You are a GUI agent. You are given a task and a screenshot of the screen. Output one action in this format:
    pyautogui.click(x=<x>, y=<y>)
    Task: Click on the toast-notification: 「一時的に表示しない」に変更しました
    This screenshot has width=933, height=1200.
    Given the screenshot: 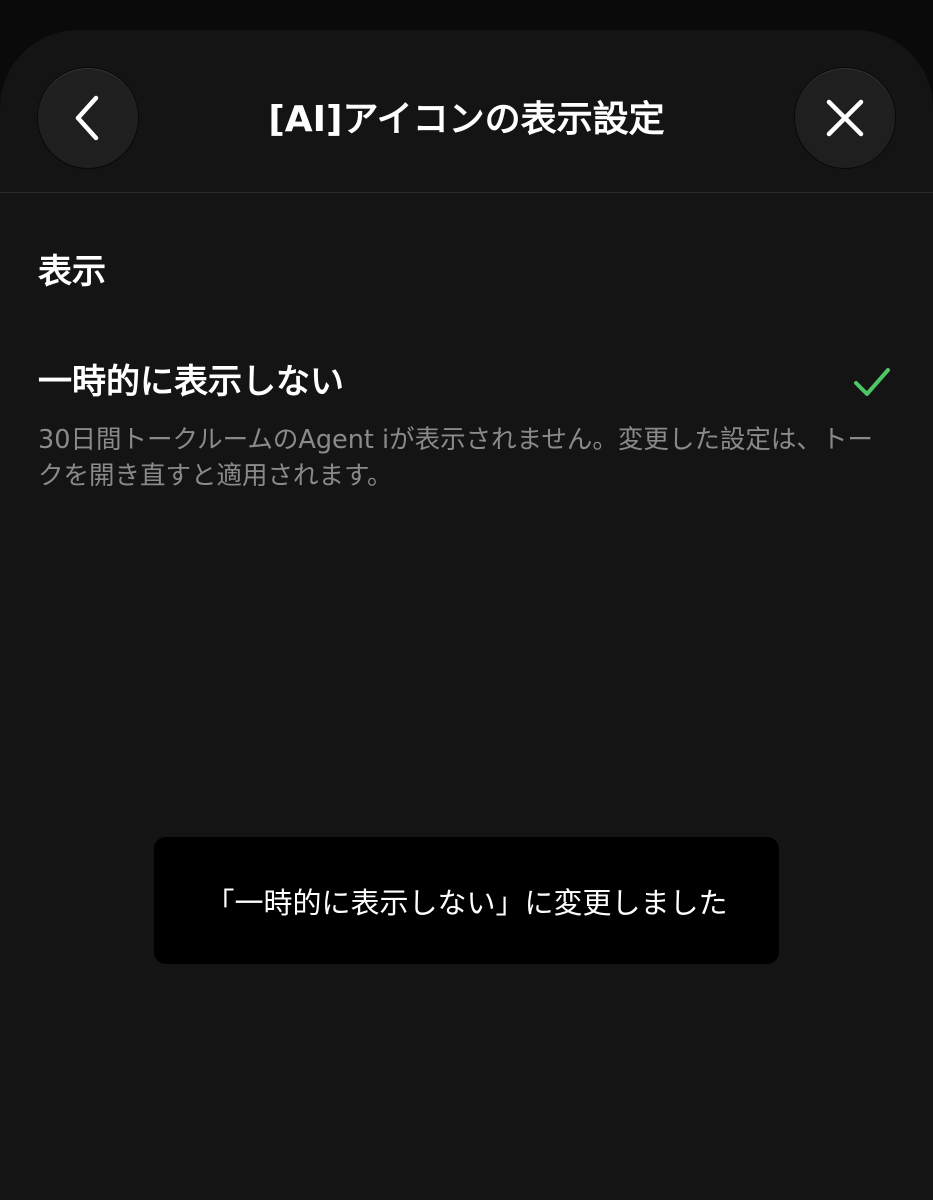 What is the action you would take?
    pyautogui.click(x=466, y=900)
    